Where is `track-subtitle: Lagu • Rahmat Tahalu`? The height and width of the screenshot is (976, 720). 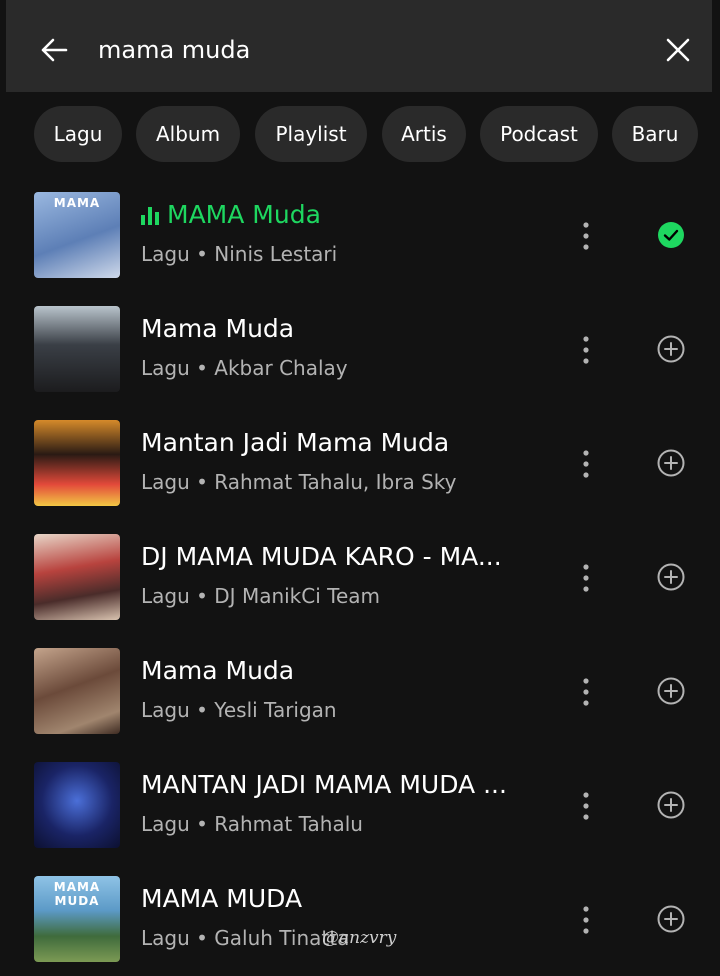 track-subtitle: Lagu • Rahmat Tahalu is located at coordinates (252, 824).